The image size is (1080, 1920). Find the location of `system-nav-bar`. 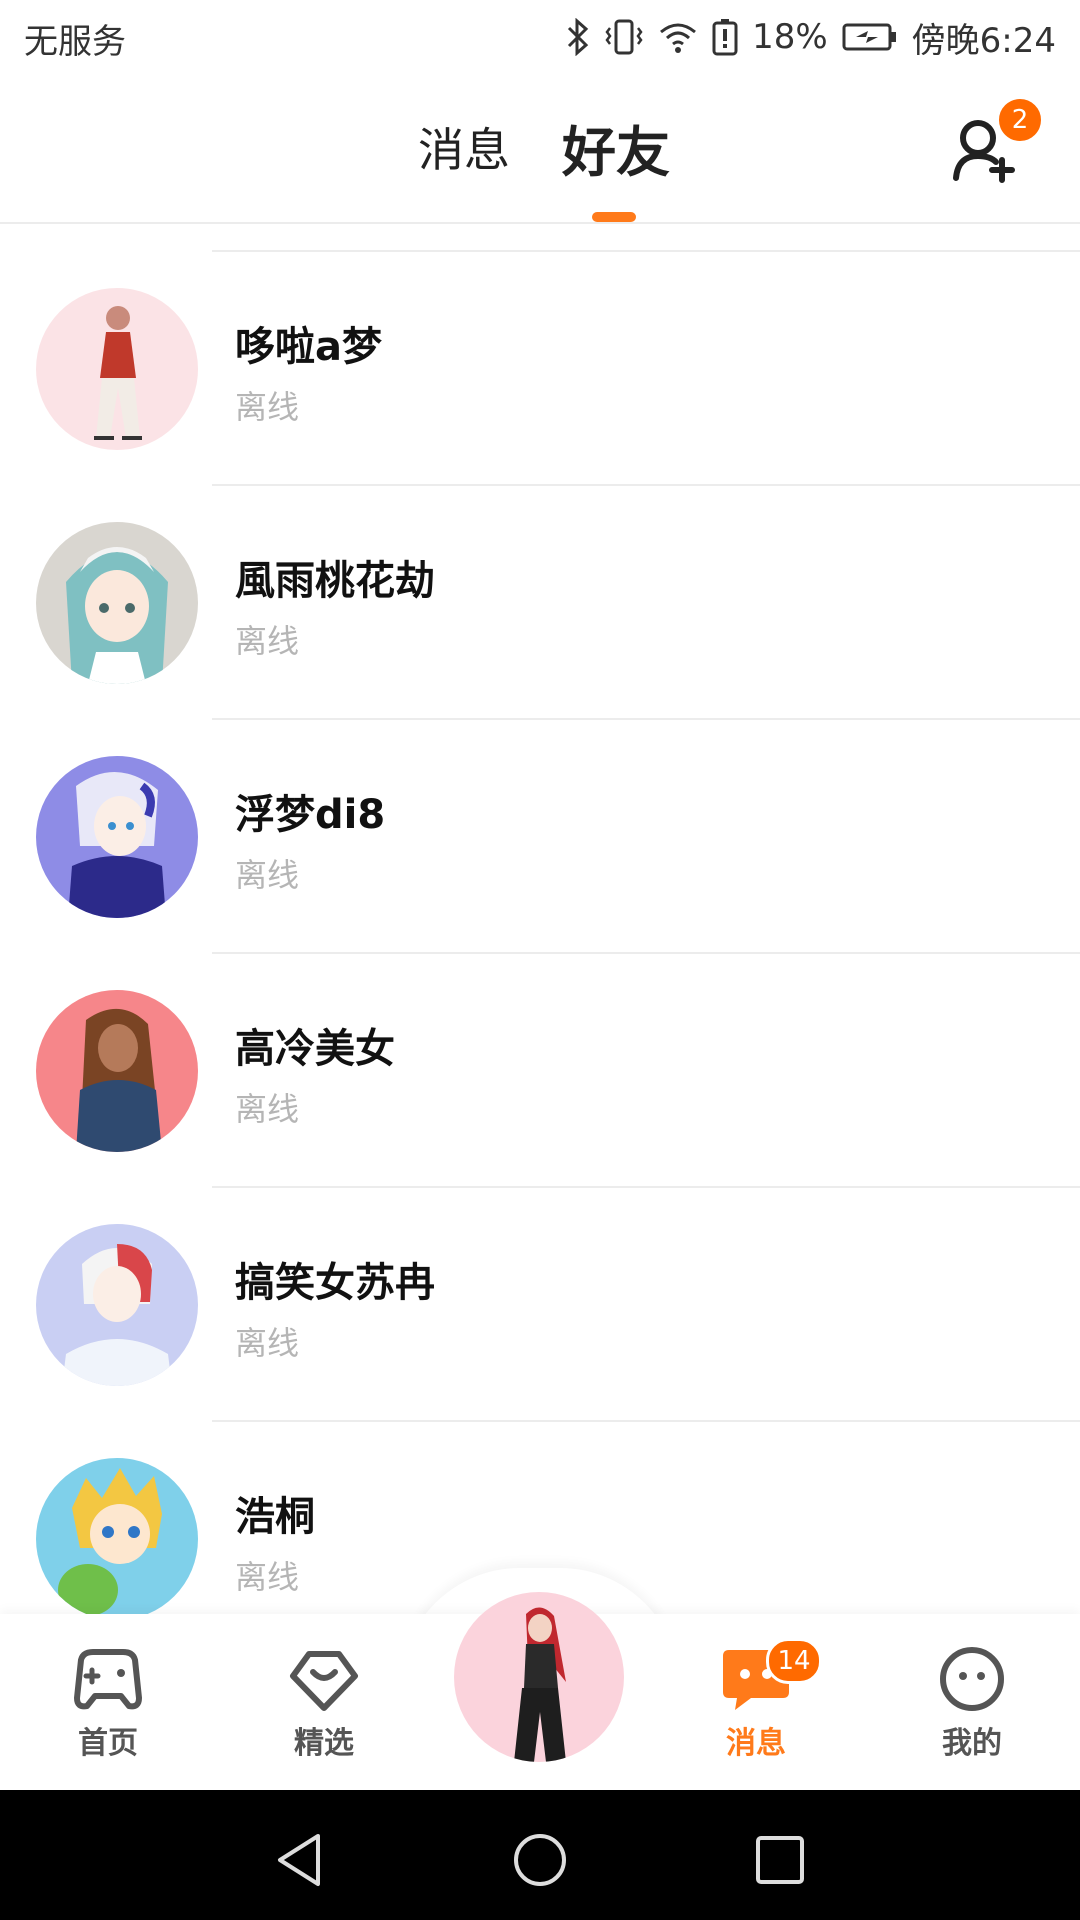

system-nav-bar is located at coordinates (540, 1855).